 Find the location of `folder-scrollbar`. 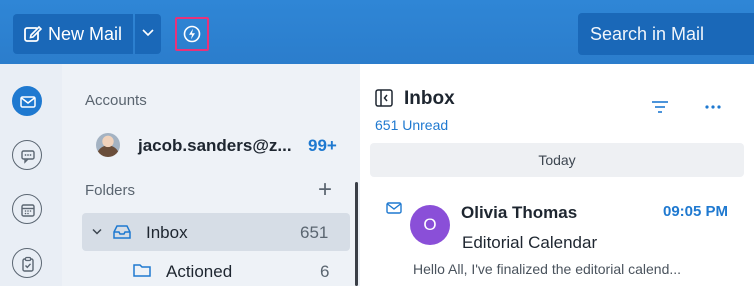

folder-scrollbar is located at coordinates (356, 234).